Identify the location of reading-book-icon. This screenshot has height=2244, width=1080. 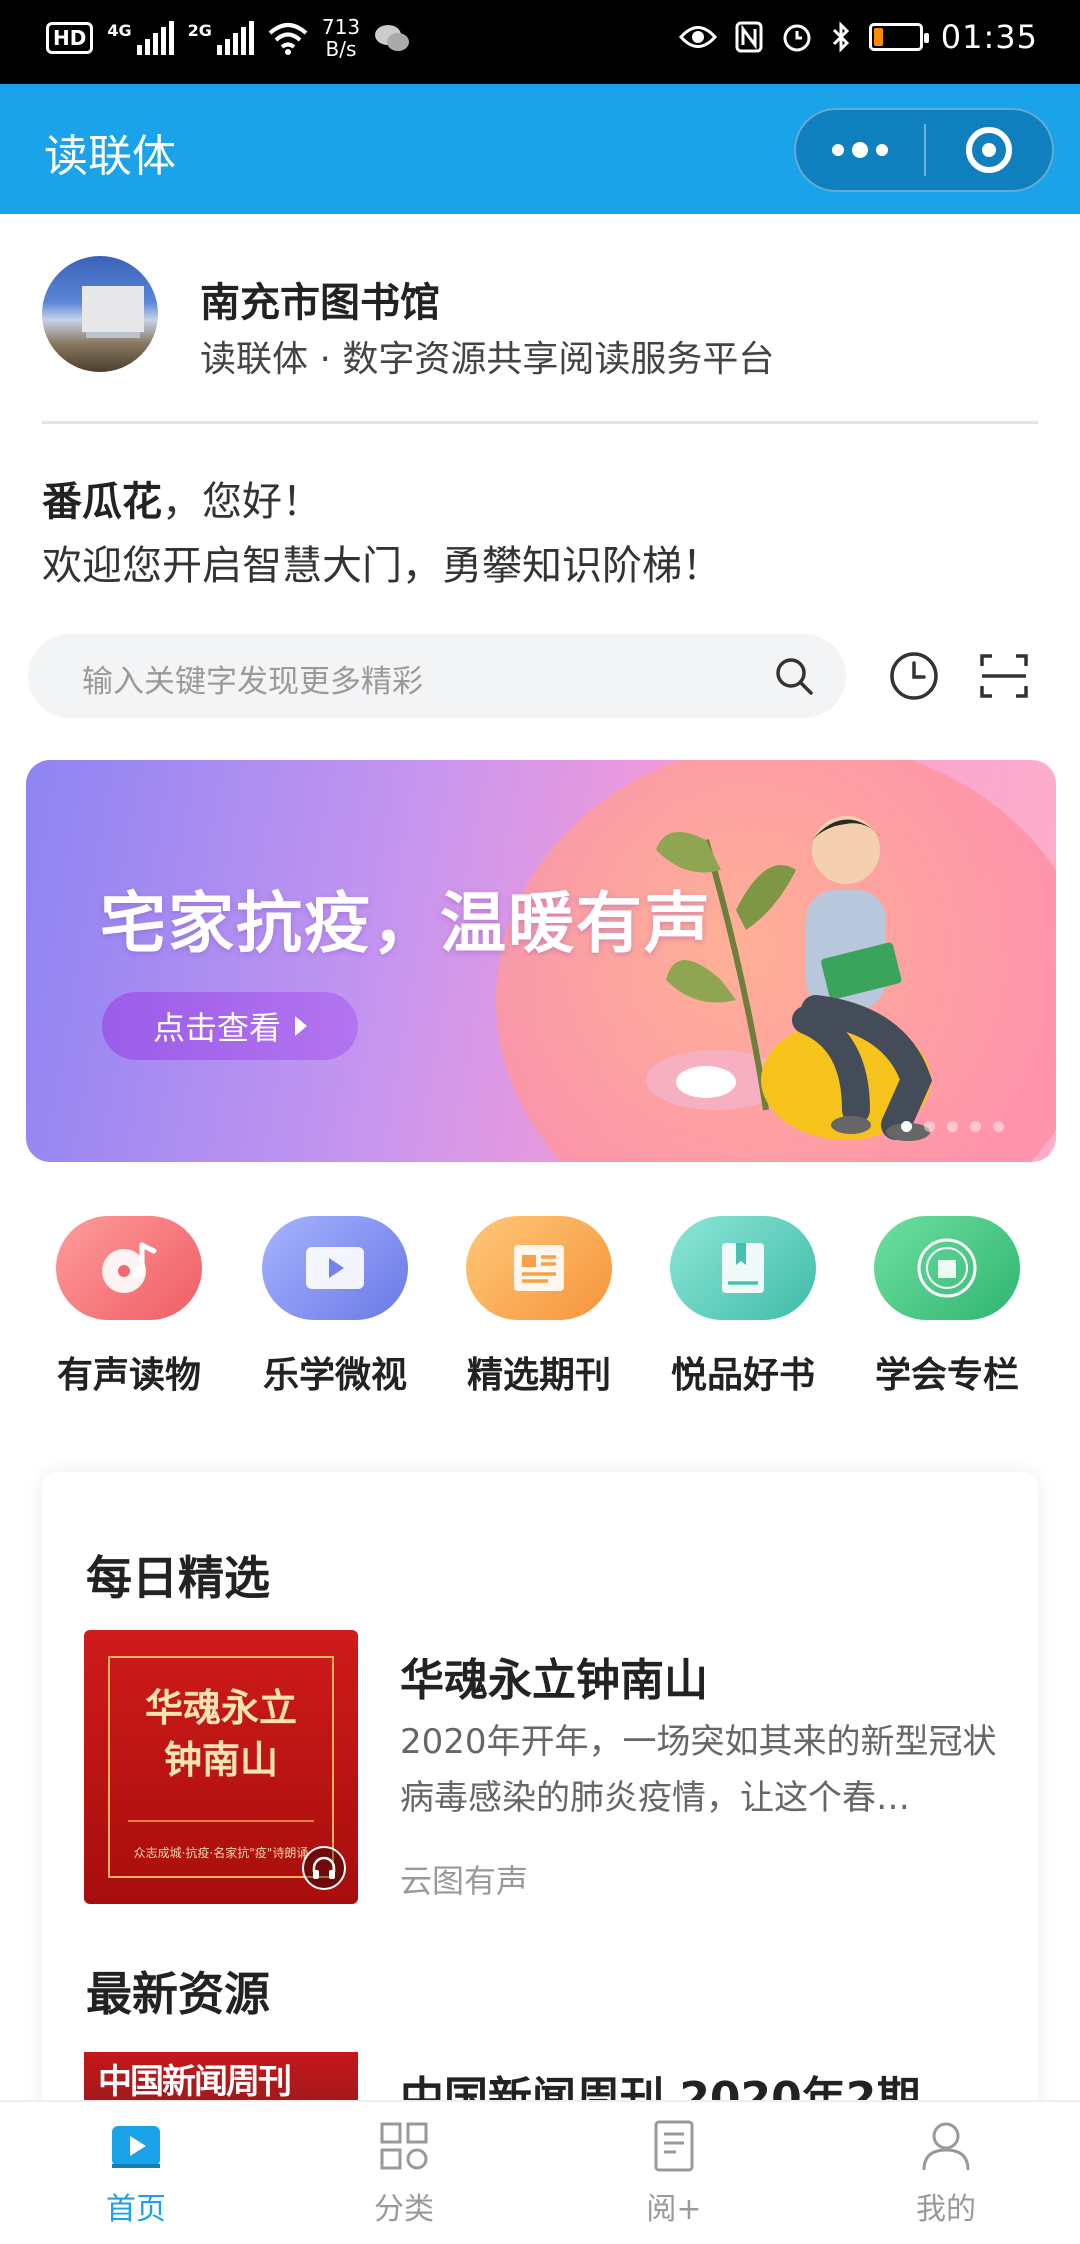
(674, 2146).